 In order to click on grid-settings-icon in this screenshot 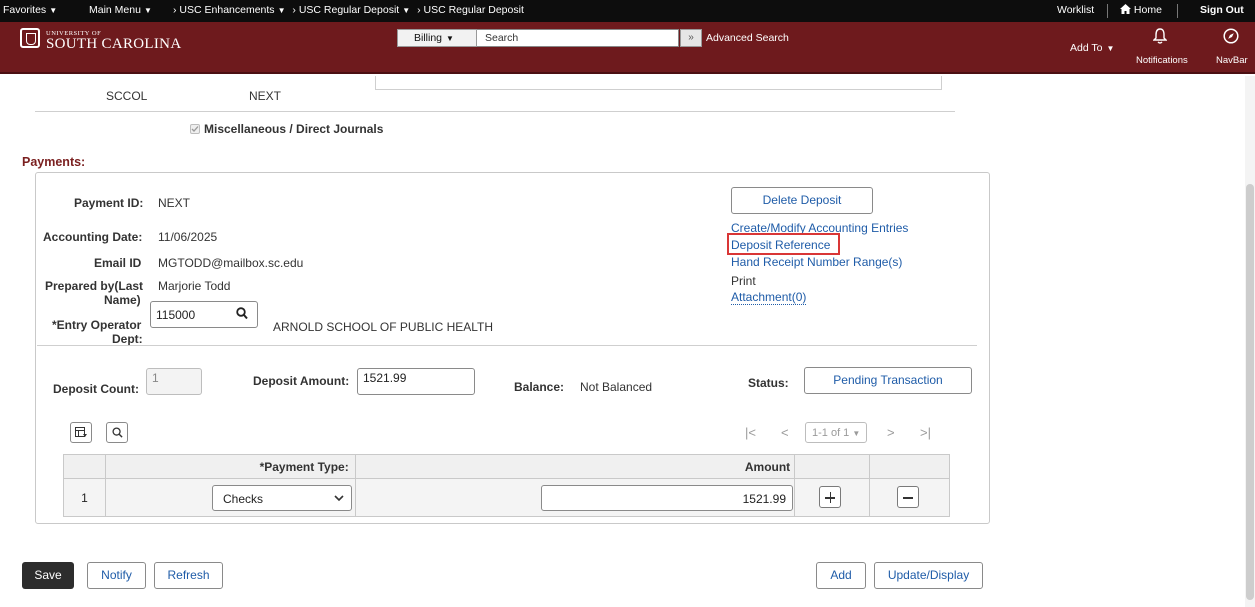, I will do `click(81, 432)`.